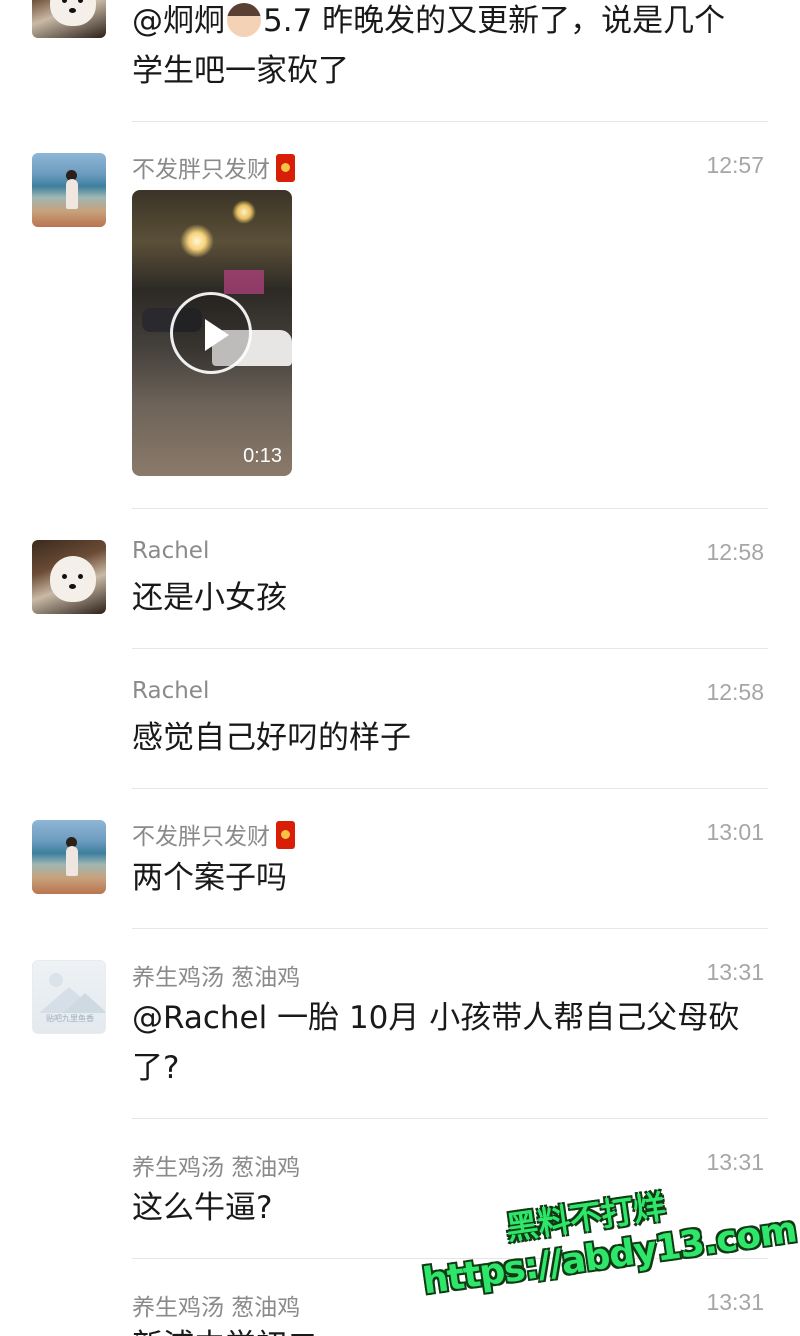  I want to click on message-text: @Rachel 一胎 10月 小孩带人帮自己父母砍, so click(436, 1018).